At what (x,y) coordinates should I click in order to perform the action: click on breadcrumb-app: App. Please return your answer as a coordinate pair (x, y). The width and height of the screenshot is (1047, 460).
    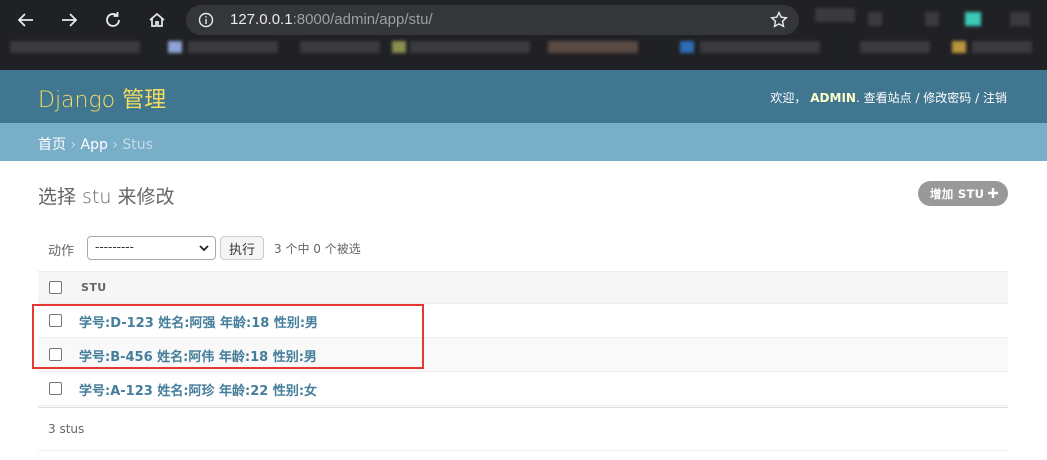
    Looking at the image, I should click on (94, 145).